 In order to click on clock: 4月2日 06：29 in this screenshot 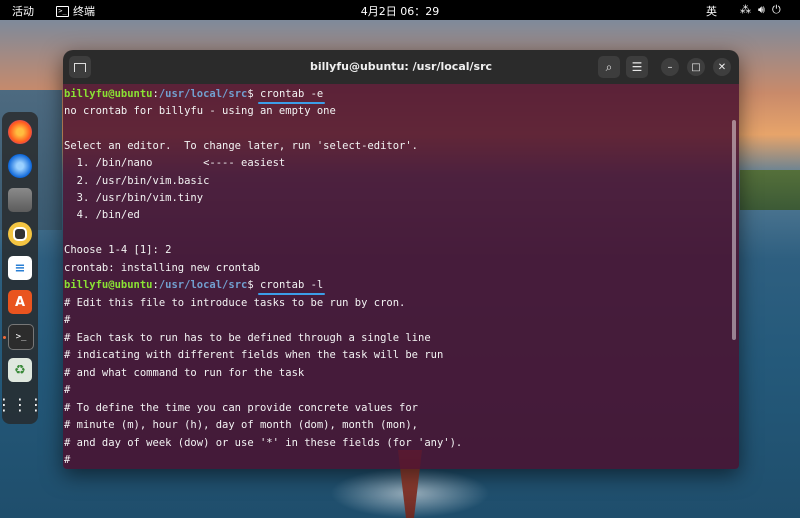, I will do `click(400, 11)`.